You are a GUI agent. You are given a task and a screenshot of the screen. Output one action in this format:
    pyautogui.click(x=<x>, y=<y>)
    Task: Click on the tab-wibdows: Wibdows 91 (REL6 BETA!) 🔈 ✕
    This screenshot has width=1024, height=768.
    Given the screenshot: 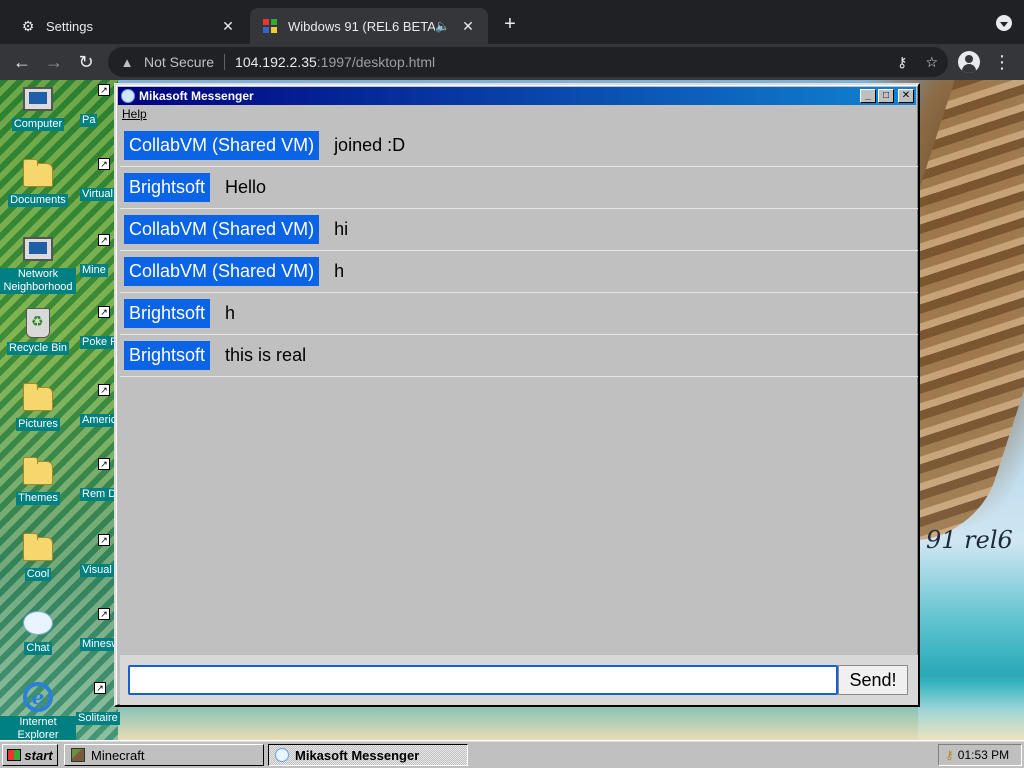 What is the action you would take?
    pyautogui.click(x=369, y=26)
    